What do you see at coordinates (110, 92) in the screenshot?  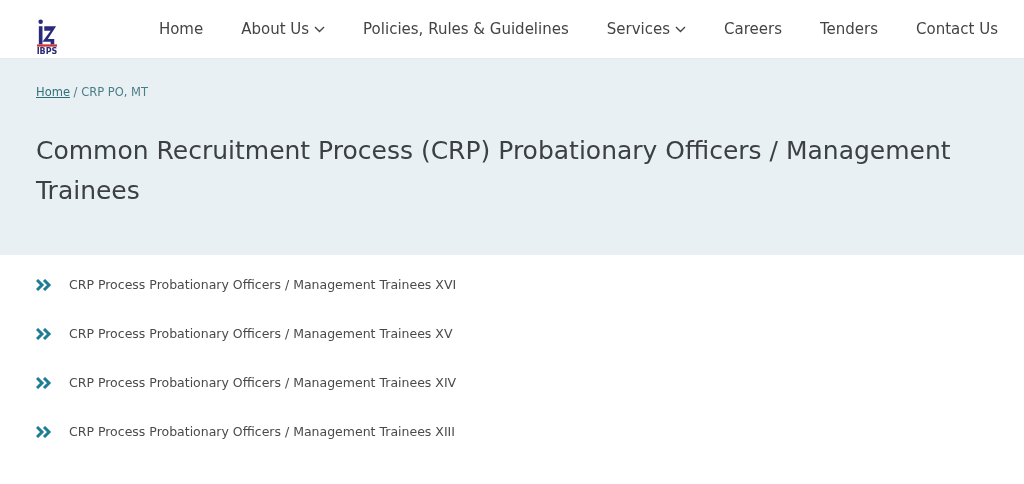 I see `breadcrumb-current: / CRP PO, MT` at bounding box center [110, 92].